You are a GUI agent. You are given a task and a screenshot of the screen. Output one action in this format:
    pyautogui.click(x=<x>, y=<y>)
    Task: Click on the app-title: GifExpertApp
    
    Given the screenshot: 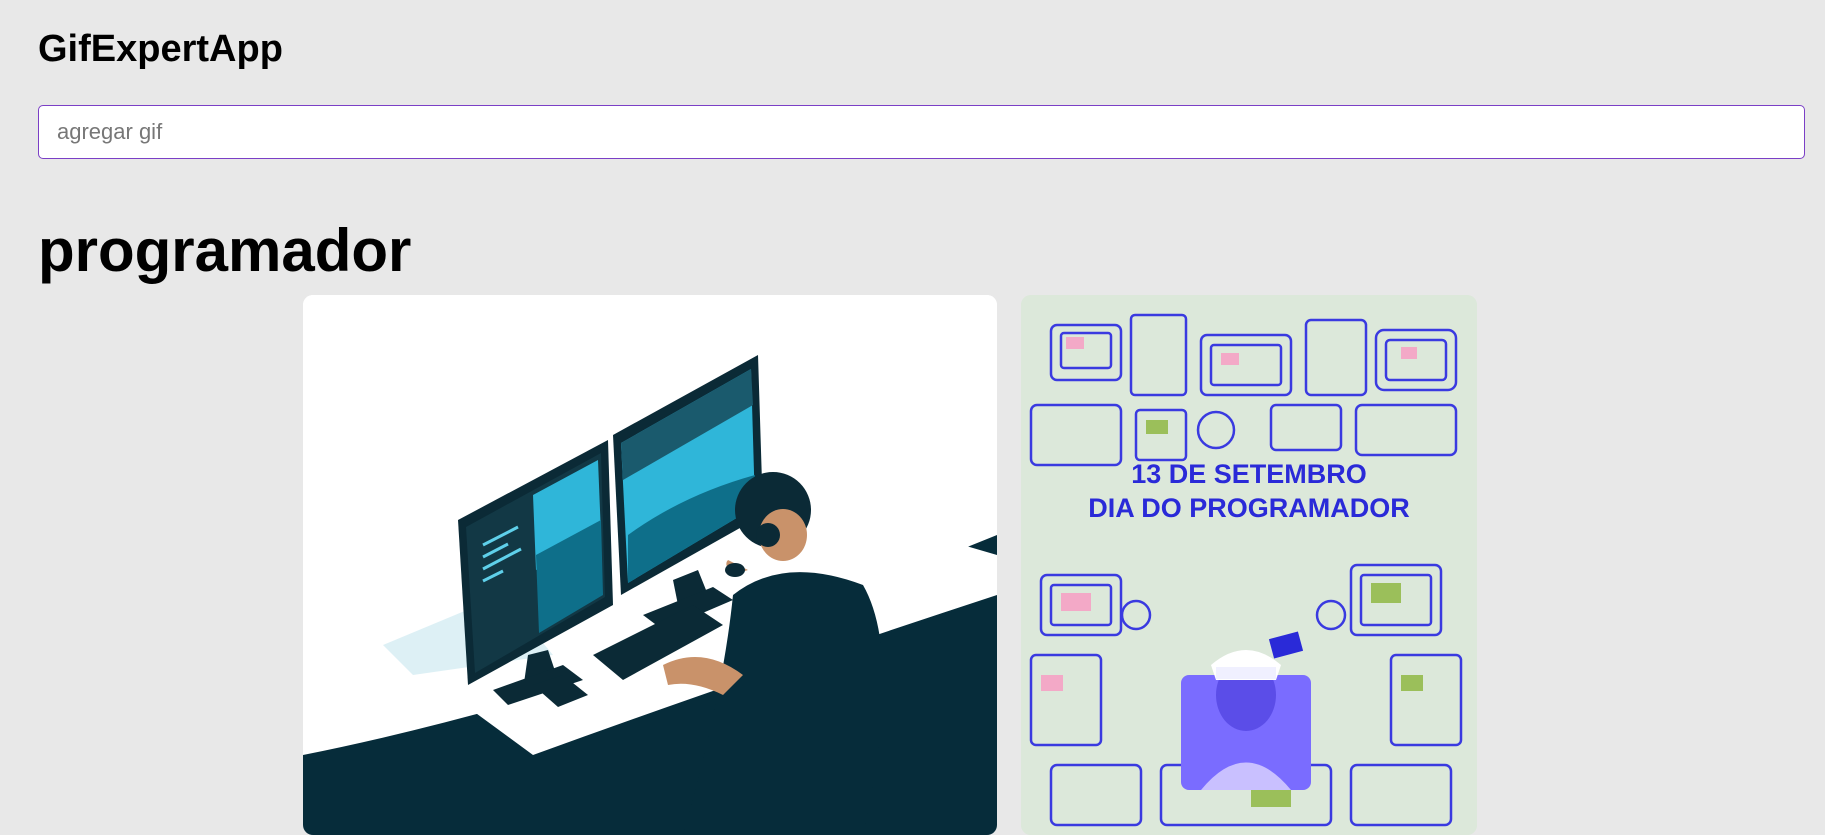 What is the action you would take?
    pyautogui.click(x=160, y=49)
    